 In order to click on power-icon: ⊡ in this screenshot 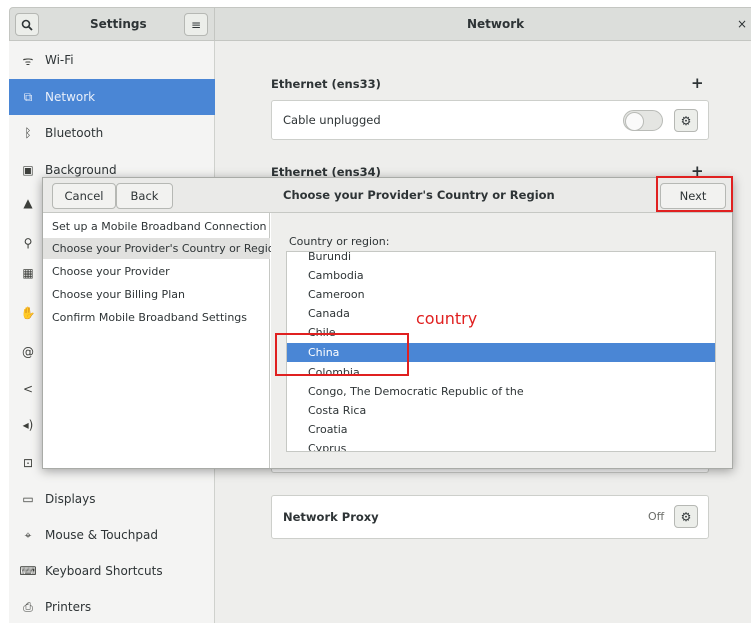, I will do `click(28, 463)`.